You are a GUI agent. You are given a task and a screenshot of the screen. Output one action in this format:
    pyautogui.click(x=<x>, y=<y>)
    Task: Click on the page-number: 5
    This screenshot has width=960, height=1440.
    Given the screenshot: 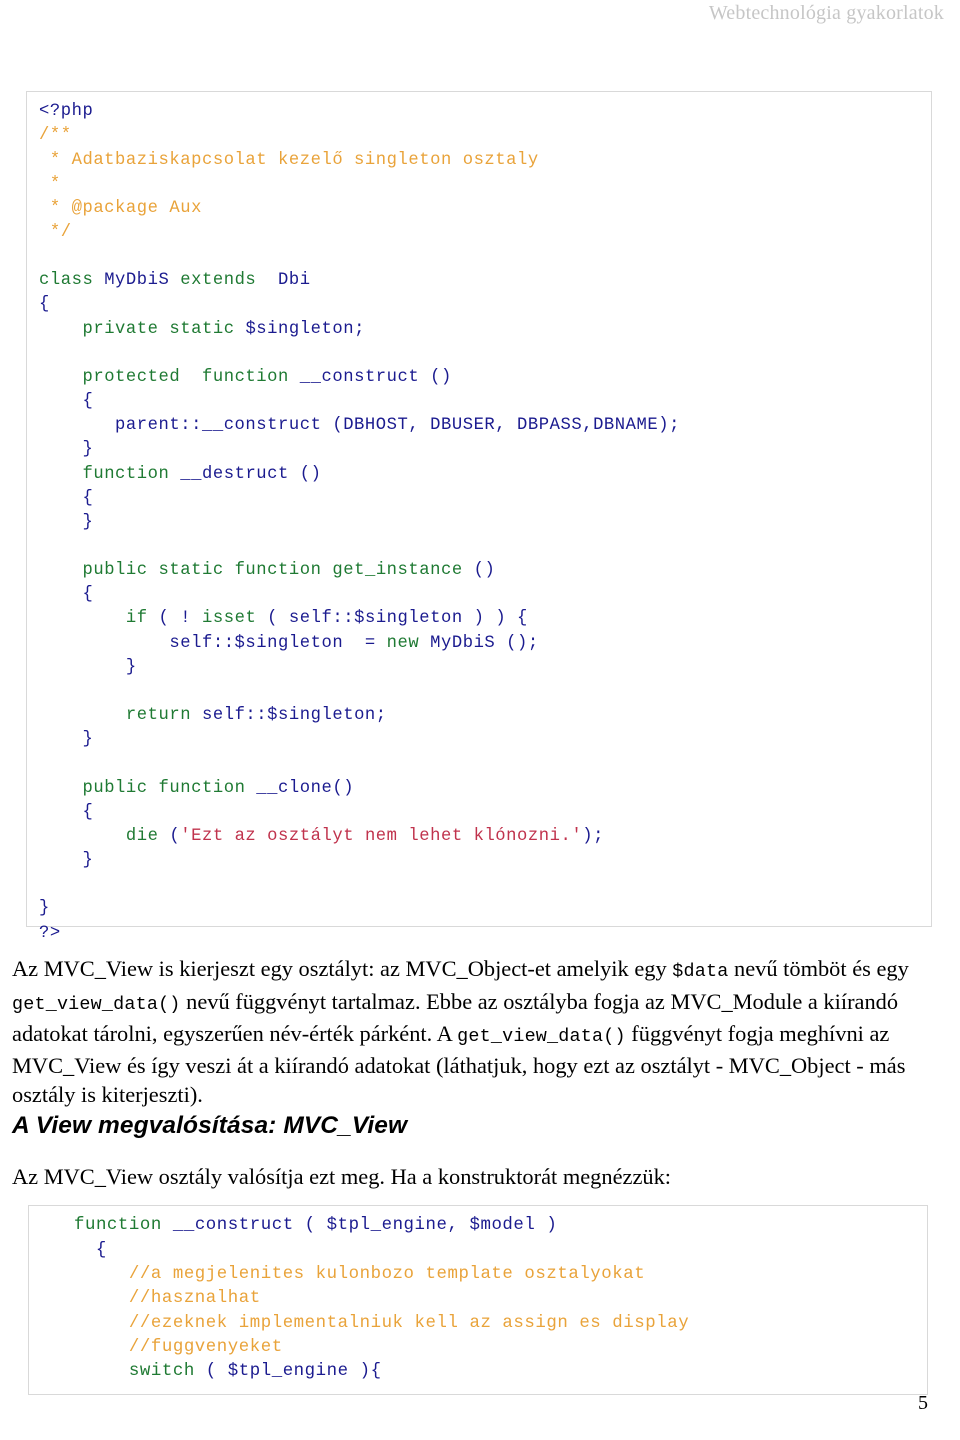 What is the action you would take?
    pyautogui.click(x=923, y=1403)
    